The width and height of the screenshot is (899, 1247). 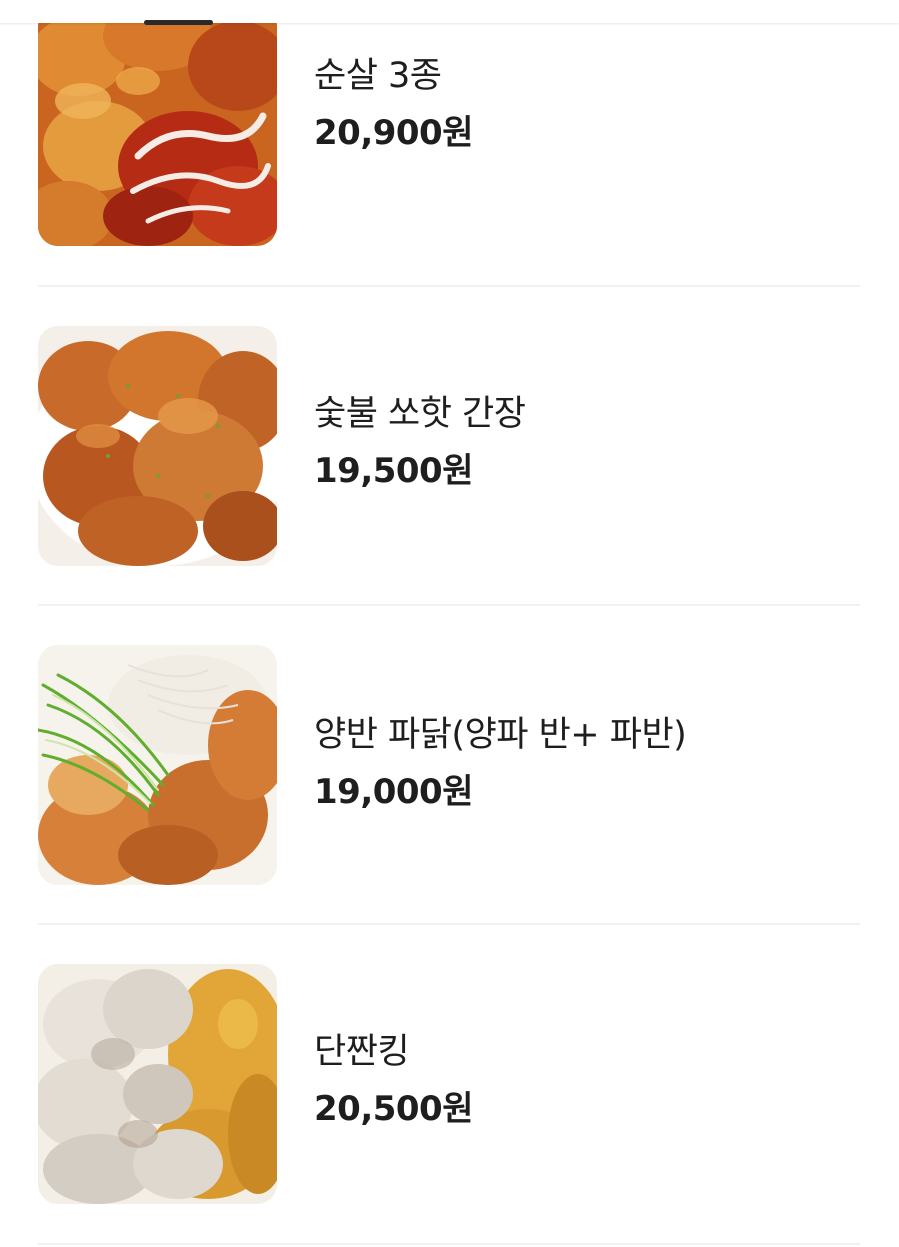 What do you see at coordinates (500, 763) in the screenshot?
I see `menu-item-info: 양반 파닭(양파 반+ 파반) 19,000원` at bounding box center [500, 763].